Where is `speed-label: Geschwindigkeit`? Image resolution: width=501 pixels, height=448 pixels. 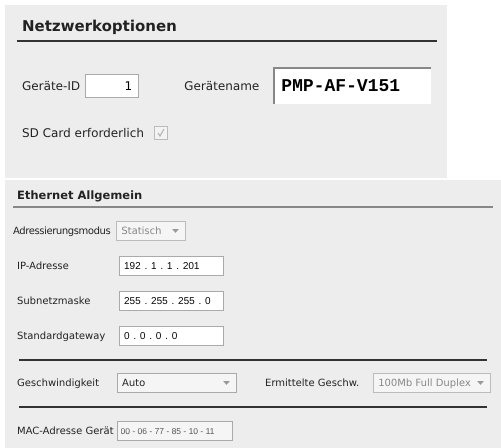
speed-label: Geschwindigkeit is located at coordinates (58, 383).